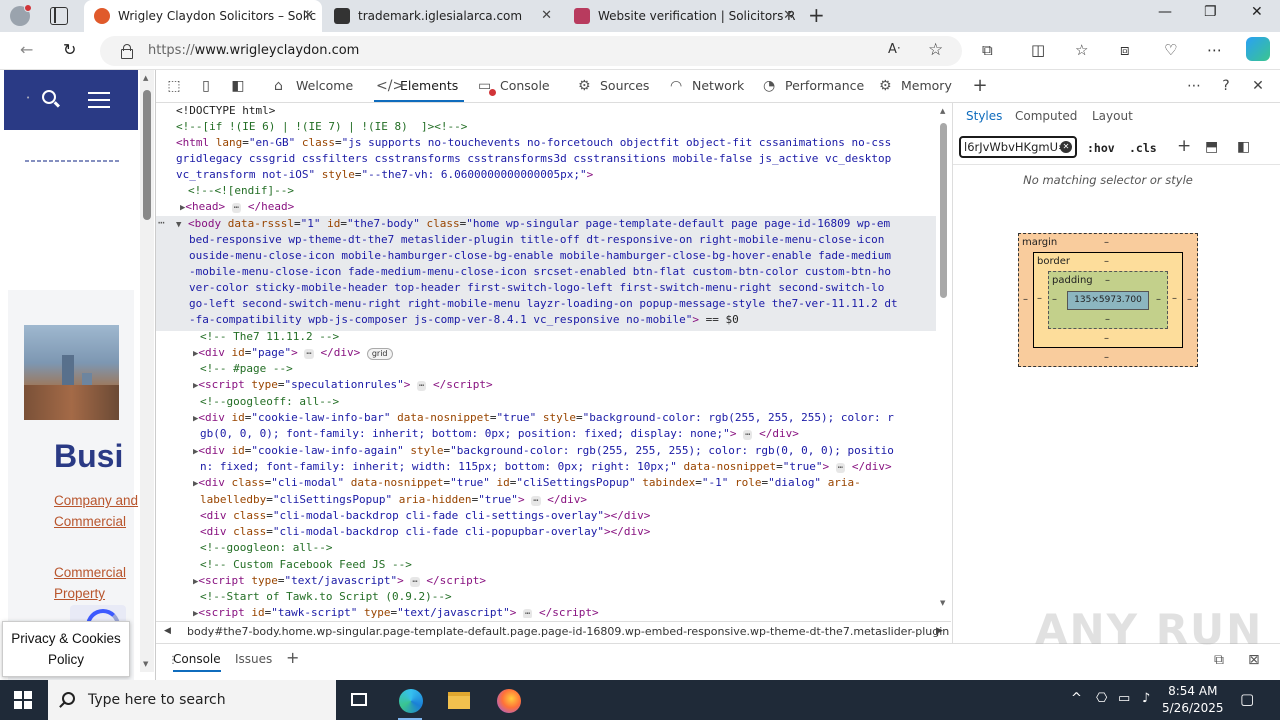 This screenshot has width=1280, height=720. Describe the element at coordinates (442, 16) in the screenshot. I see `tab-trademark: trademark.iglesialarca.com ✕` at that location.